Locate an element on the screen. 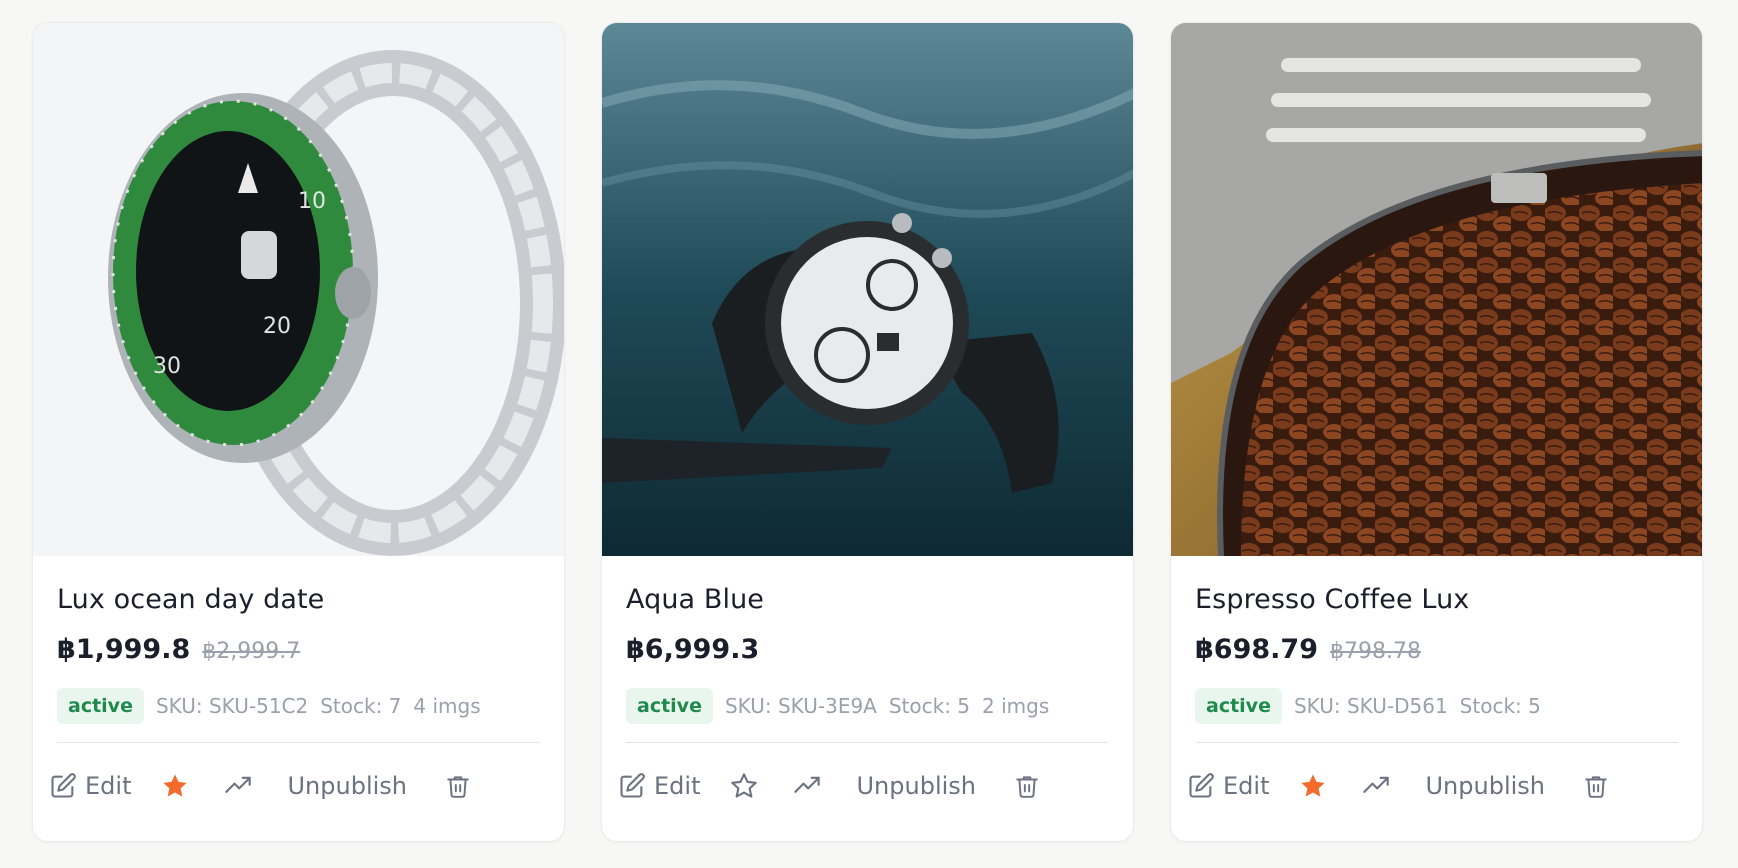 This screenshot has height=868, width=1738. product-old-price: ฿798.78 is located at coordinates (1375, 651).